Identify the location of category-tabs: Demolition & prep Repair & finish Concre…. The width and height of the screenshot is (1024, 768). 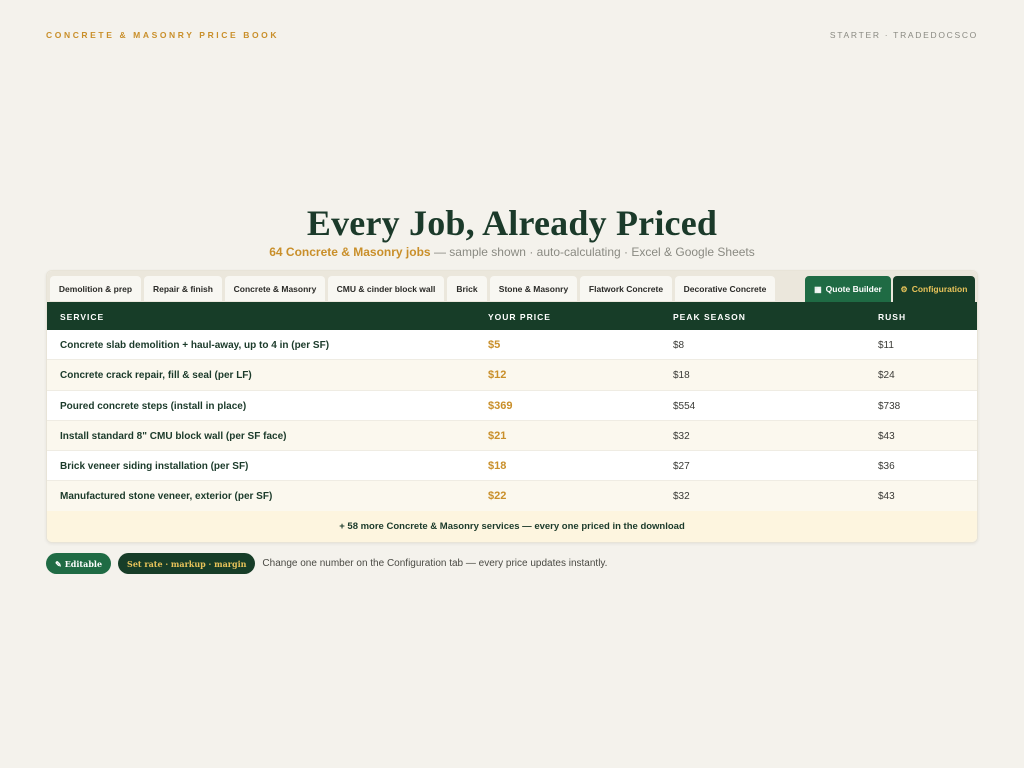
(512, 286).